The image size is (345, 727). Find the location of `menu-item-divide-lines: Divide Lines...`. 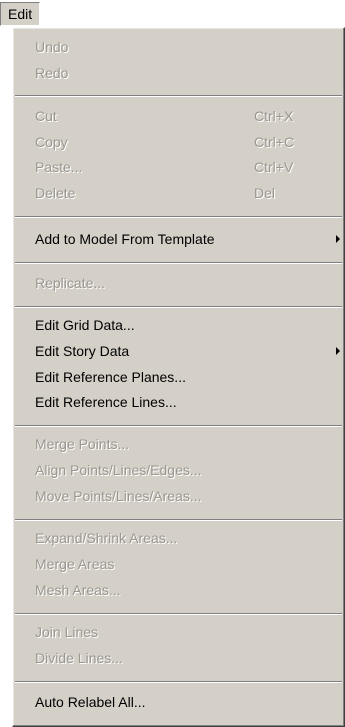

menu-item-divide-lines: Divide Lines... is located at coordinates (178, 658).